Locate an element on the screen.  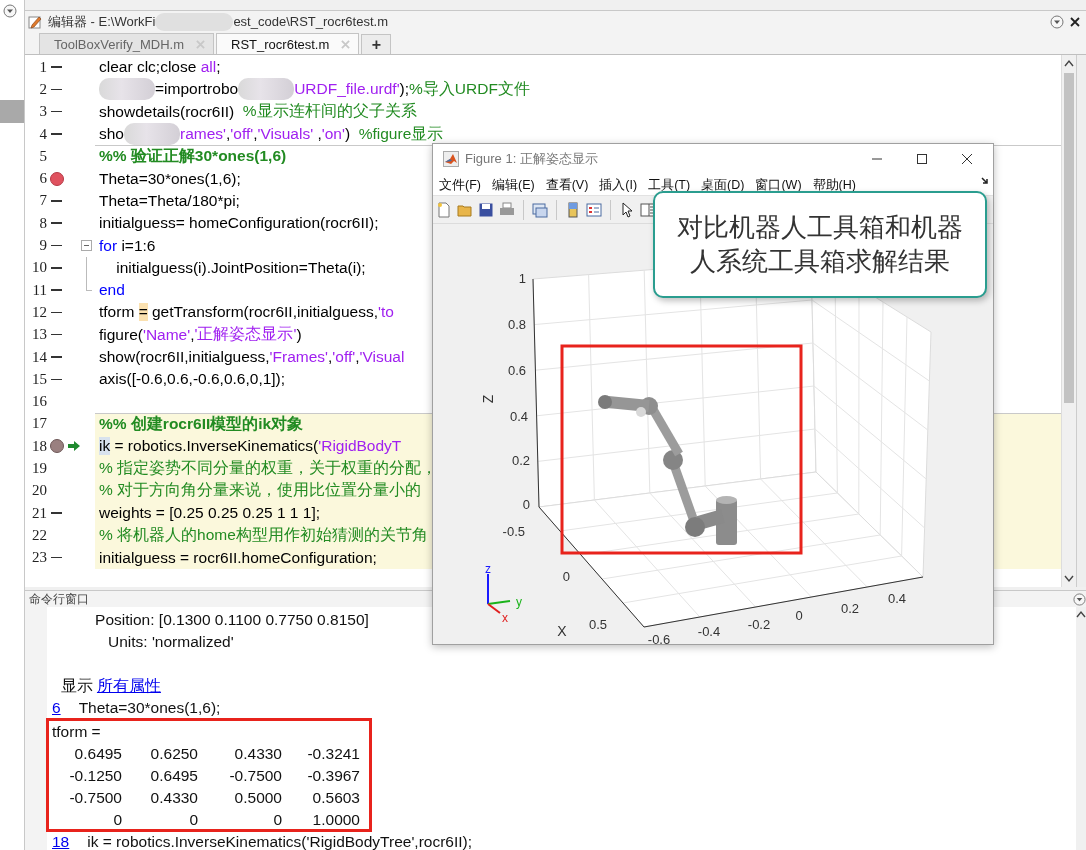
output-link: 所有属性 is located at coordinates (128, 686).